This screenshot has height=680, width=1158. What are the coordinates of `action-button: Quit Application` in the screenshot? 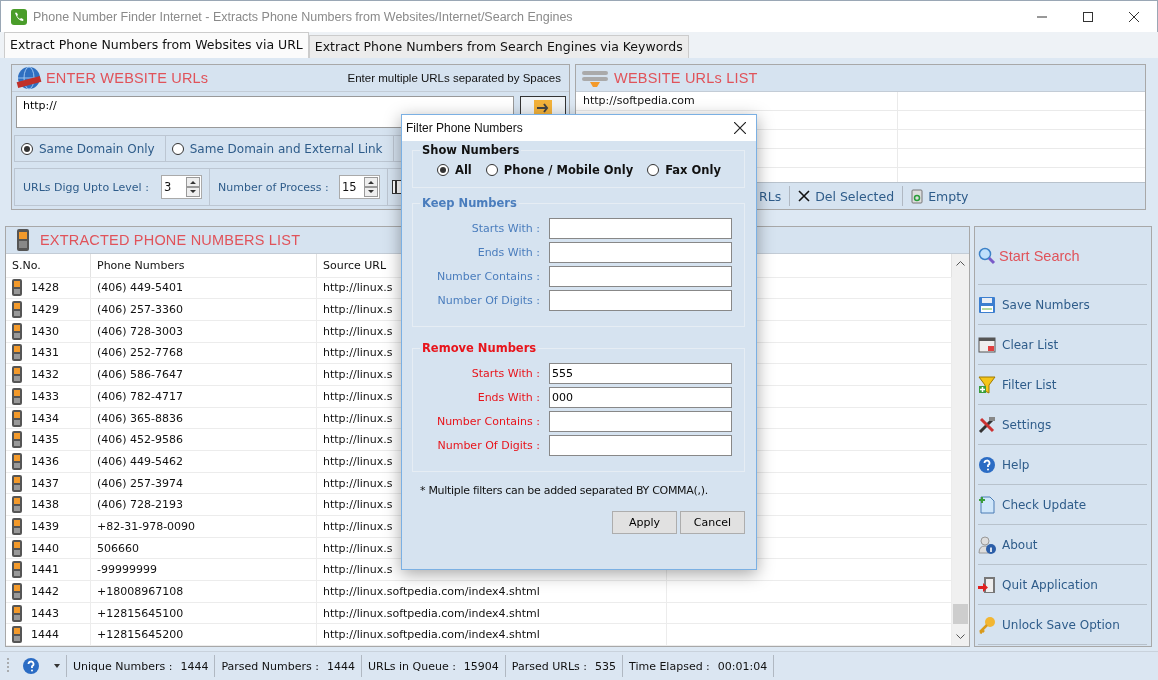 It's located at (1062, 585).